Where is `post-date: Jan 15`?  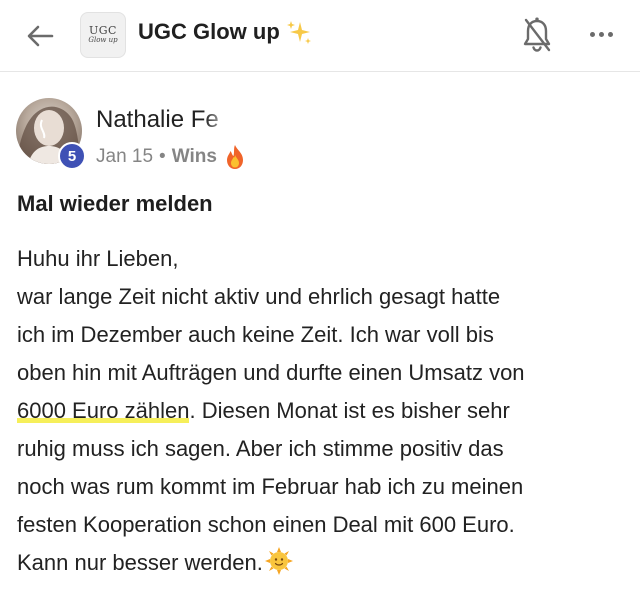
post-date: Jan 15 is located at coordinates (124, 157).